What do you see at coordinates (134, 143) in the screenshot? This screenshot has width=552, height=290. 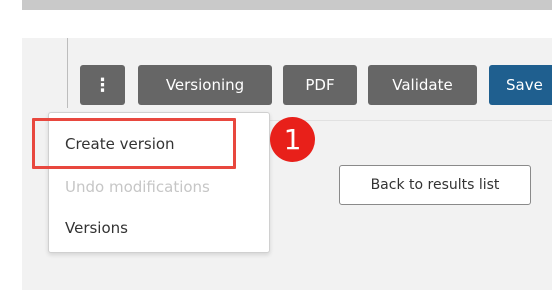 I see `highlight-annotation` at bounding box center [134, 143].